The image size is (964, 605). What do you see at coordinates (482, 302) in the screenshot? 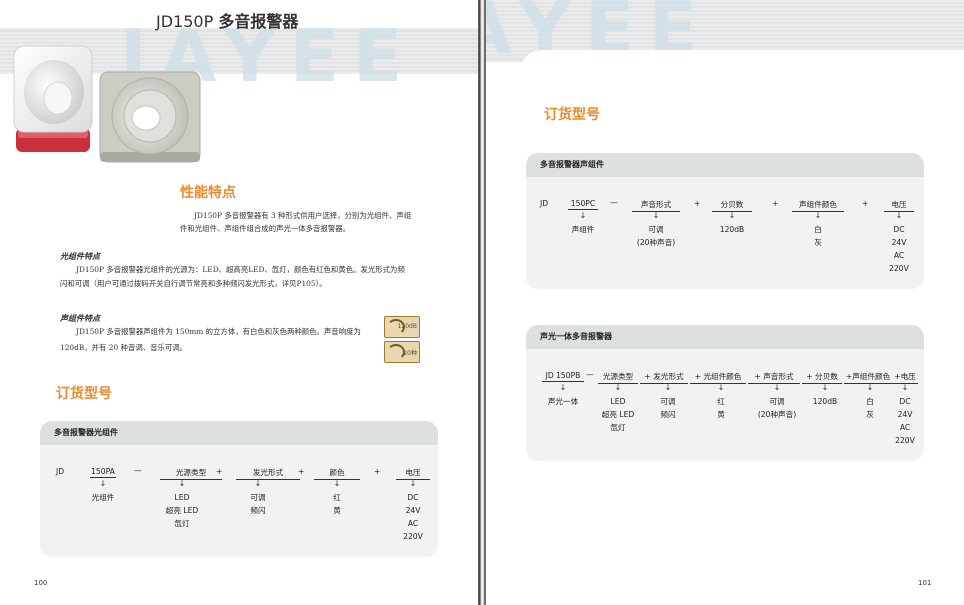
I see `book-gutter` at bounding box center [482, 302].